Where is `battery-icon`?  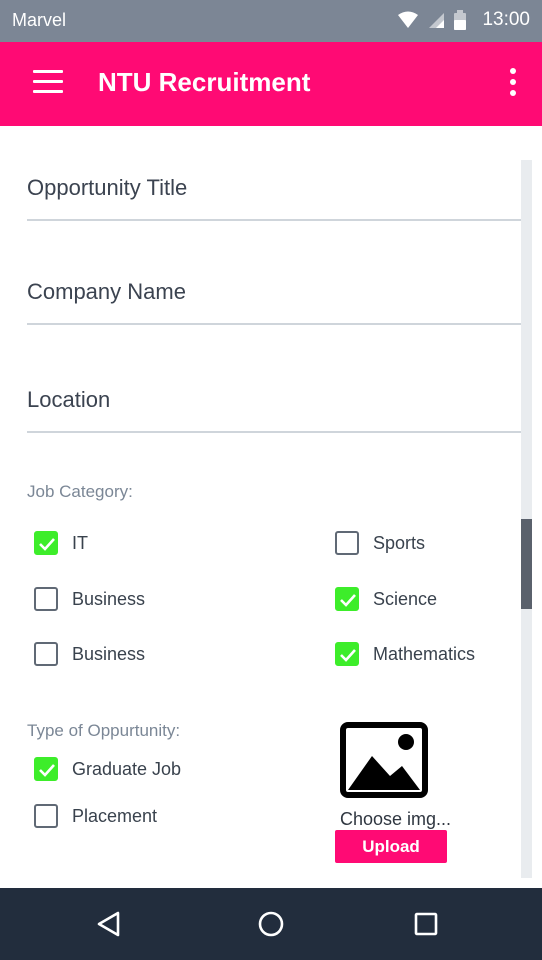 battery-icon is located at coordinates (460, 20).